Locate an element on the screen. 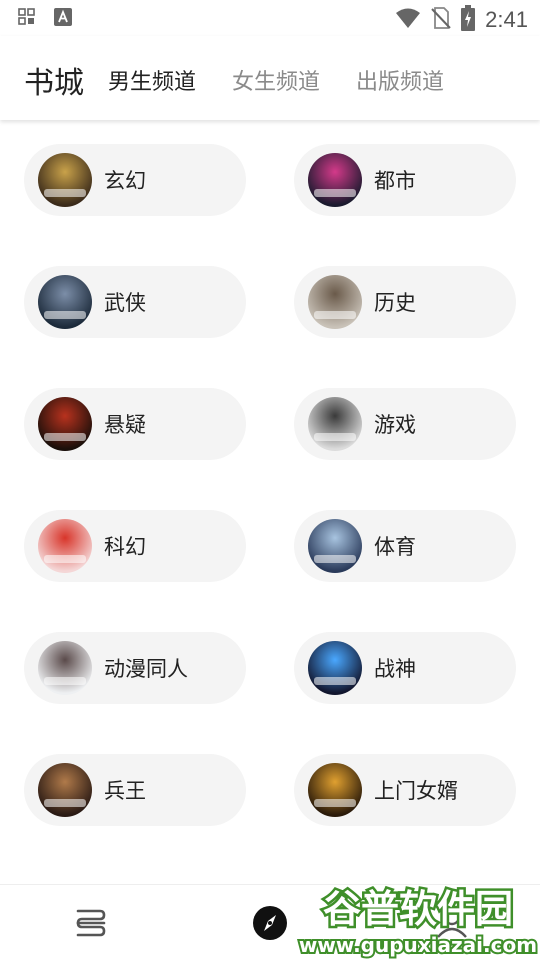 This screenshot has width=540, height=960. category-label: 玄幻 is located at coordinates (125, 181).